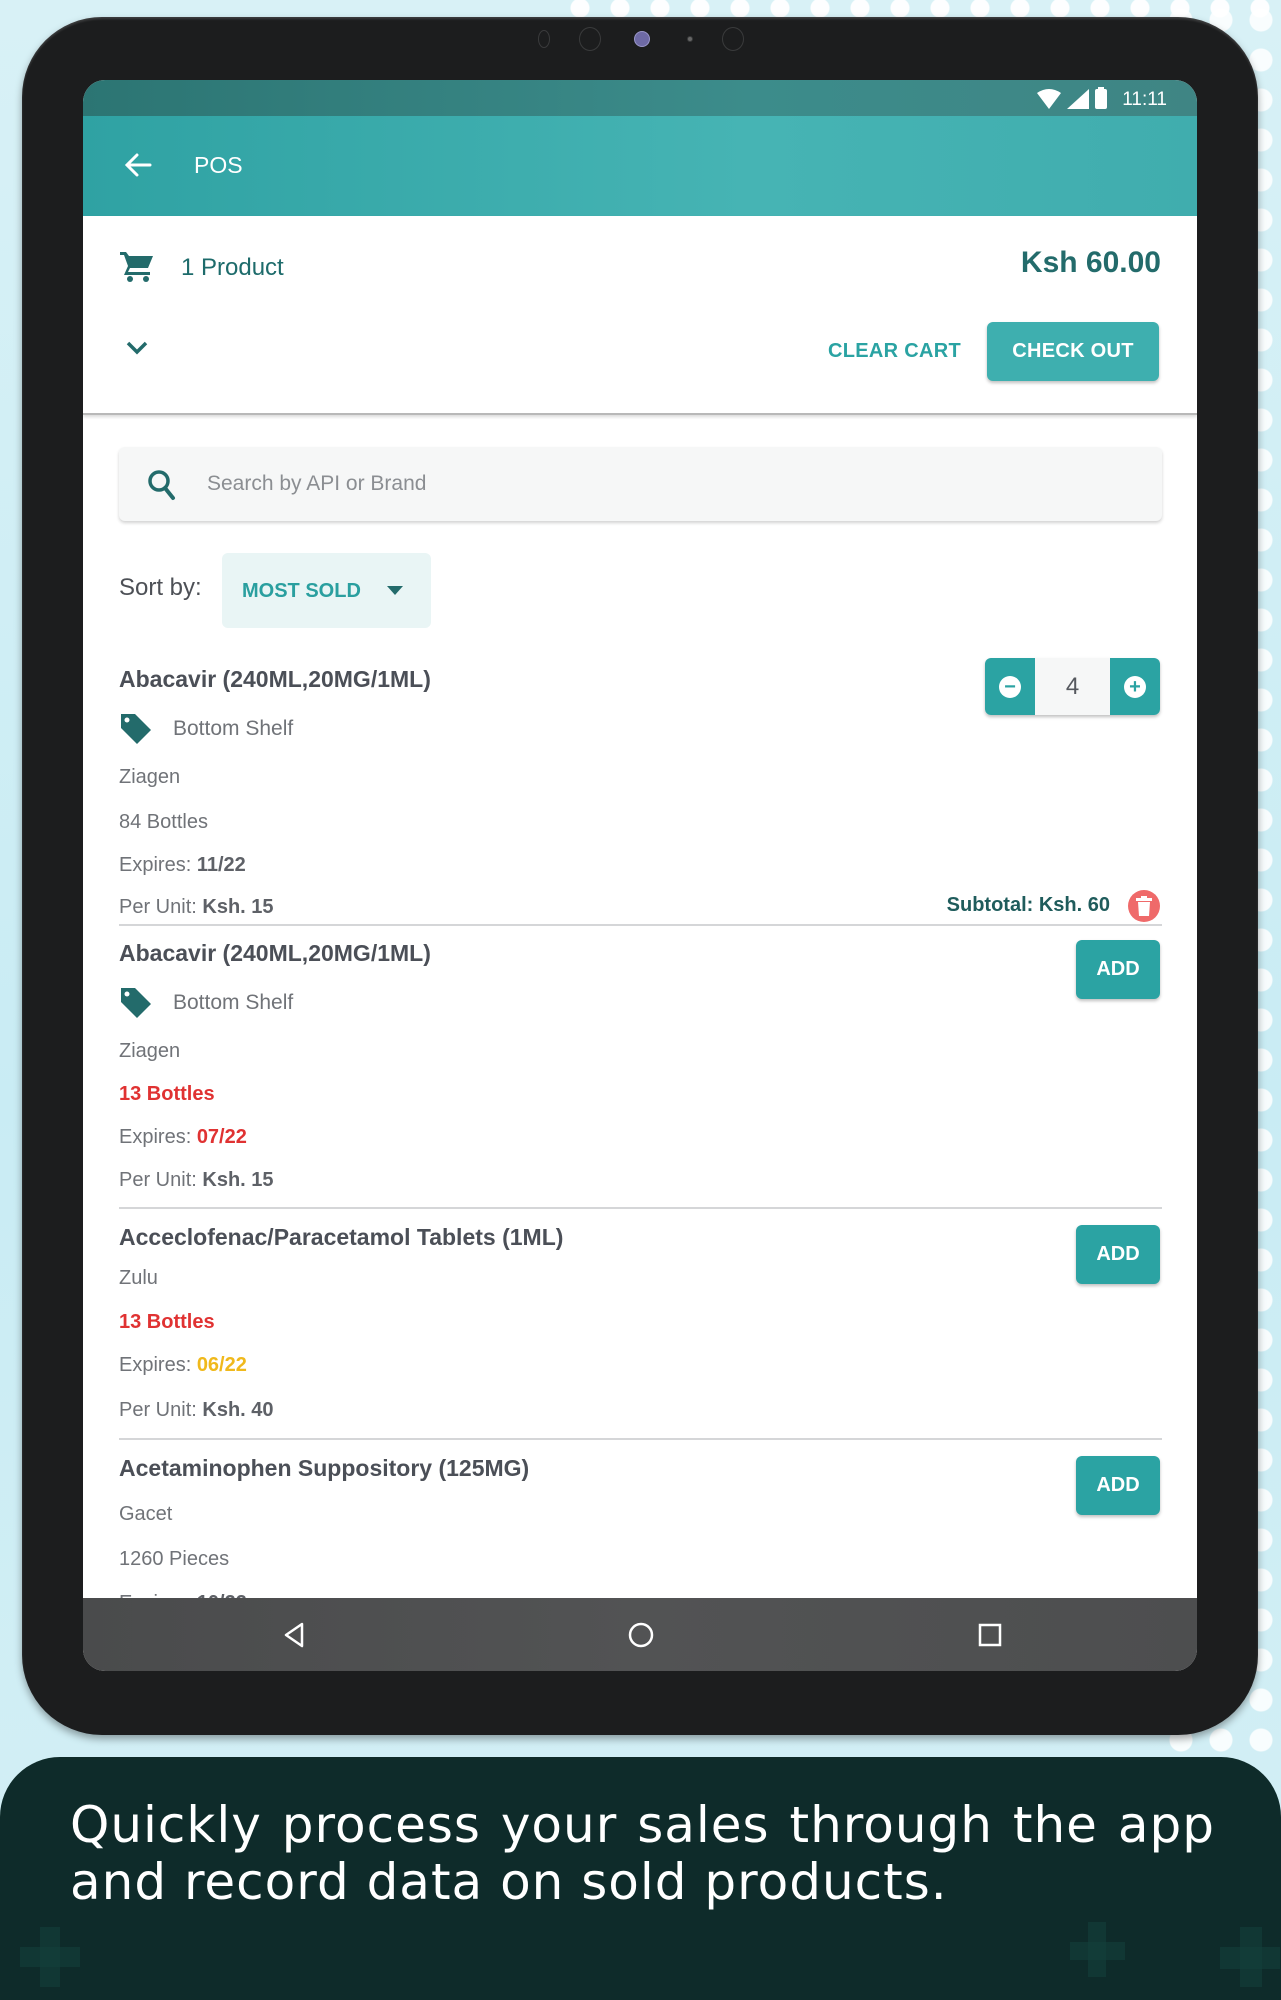 Image resolution: width=1281 pixels, height=2000 pixels. Describe the element at coordinates (894, 351) in the screenshot. I see `clear-cart-button: CLEAR CART` at that location.